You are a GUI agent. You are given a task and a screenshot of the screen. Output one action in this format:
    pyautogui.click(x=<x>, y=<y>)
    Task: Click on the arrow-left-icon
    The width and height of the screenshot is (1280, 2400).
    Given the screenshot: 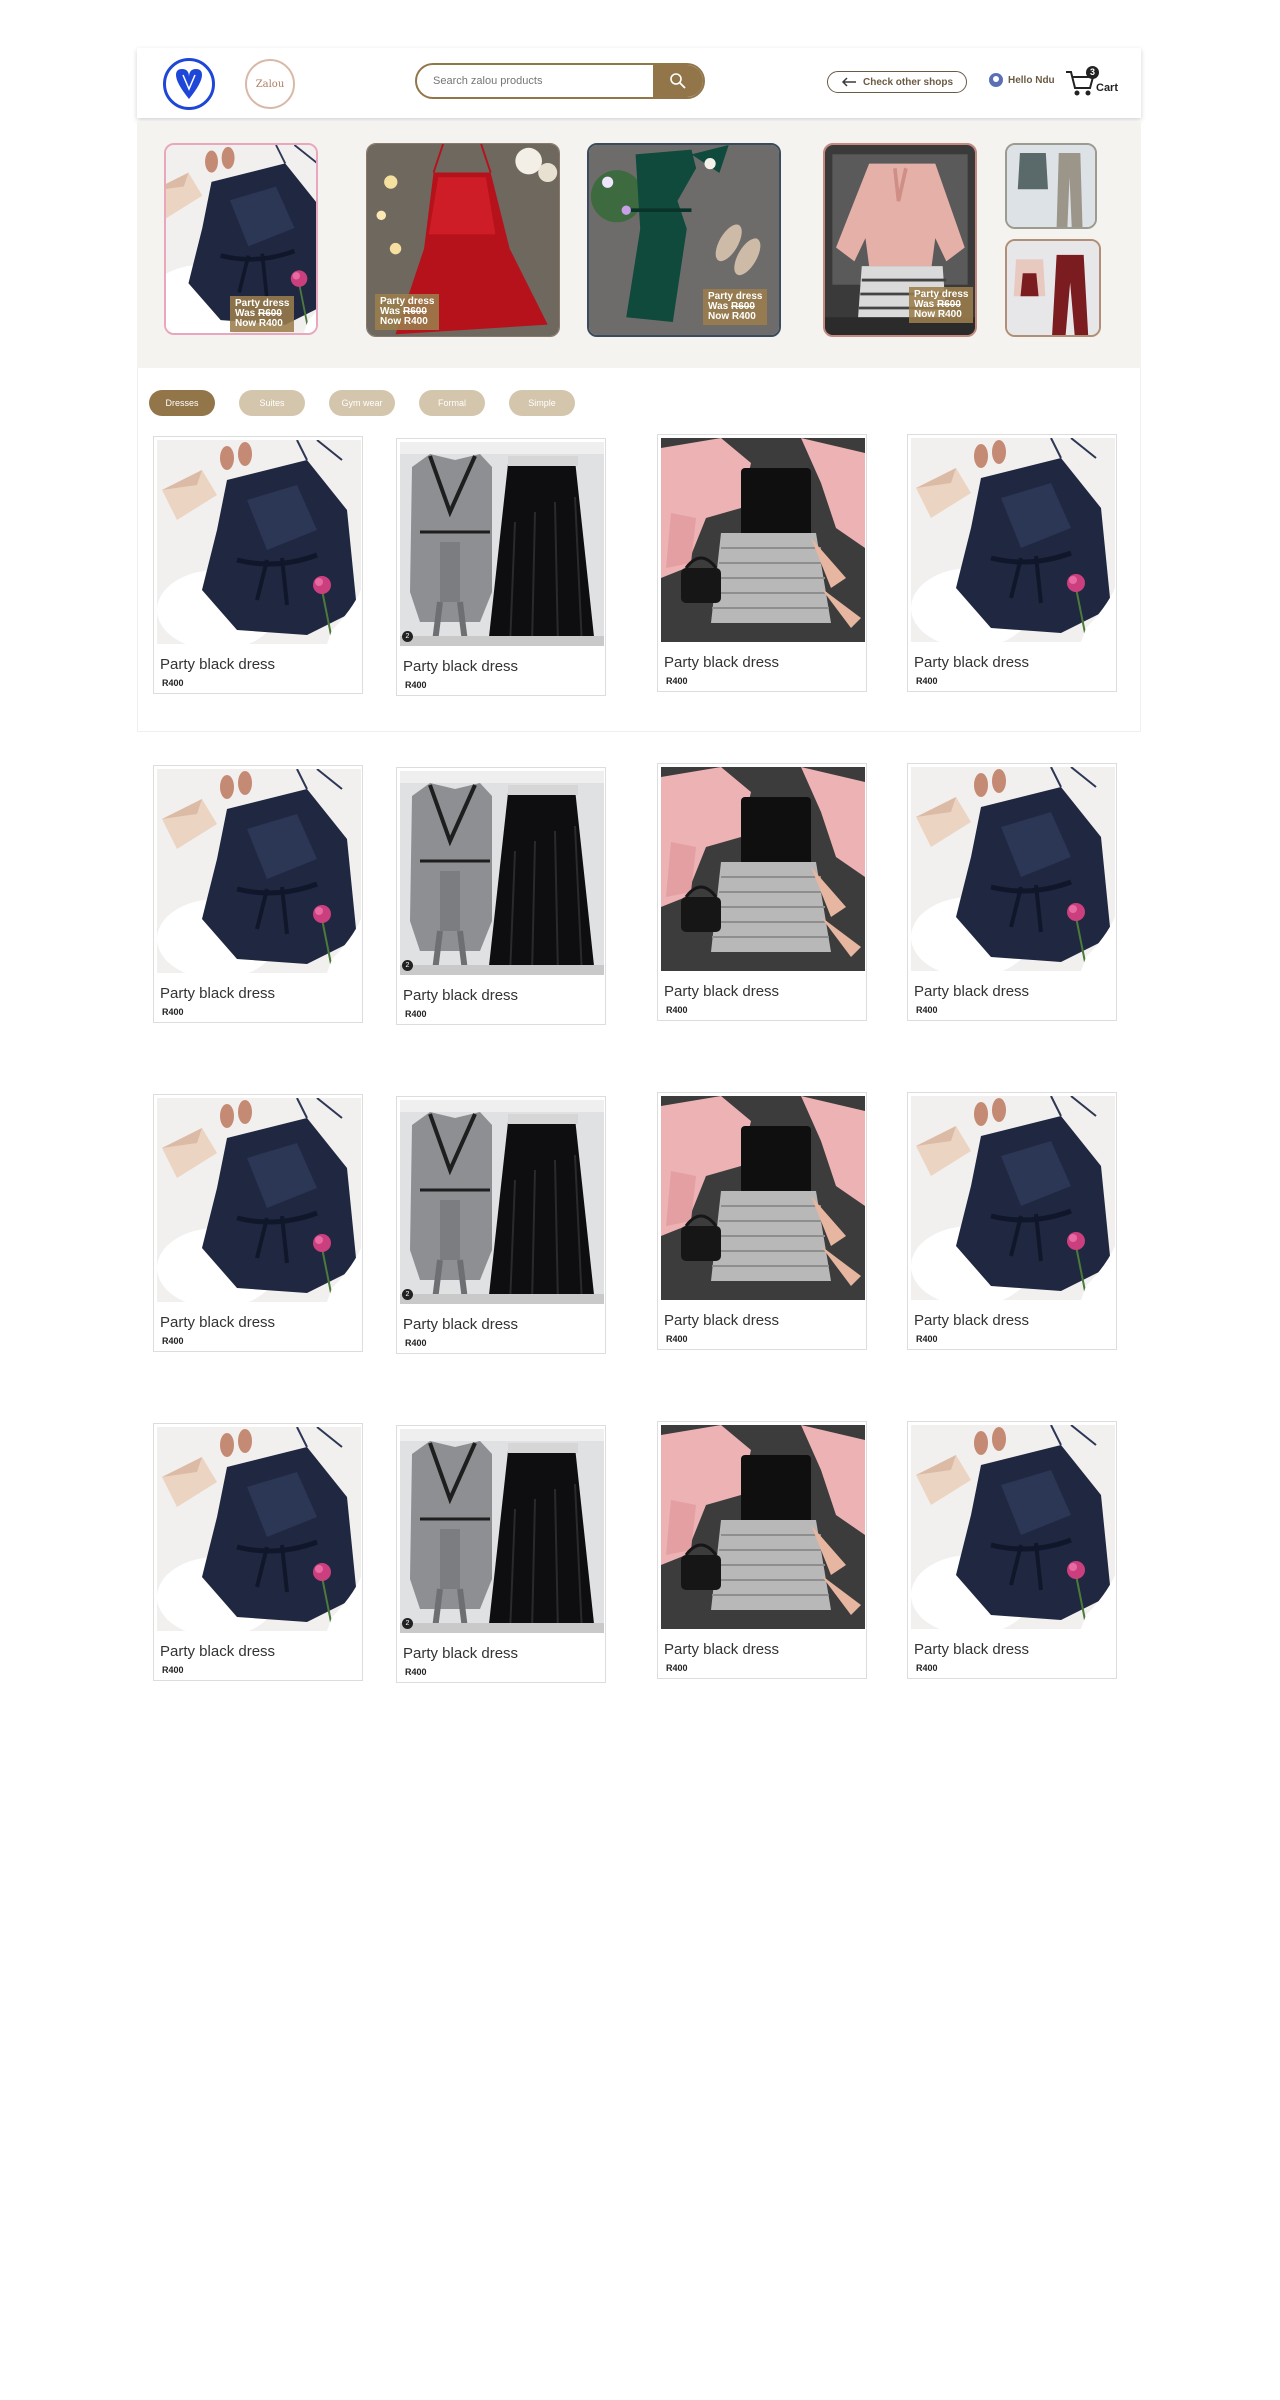 What is the action you would take?
    pyautogui.click(x=848, y=82)
    